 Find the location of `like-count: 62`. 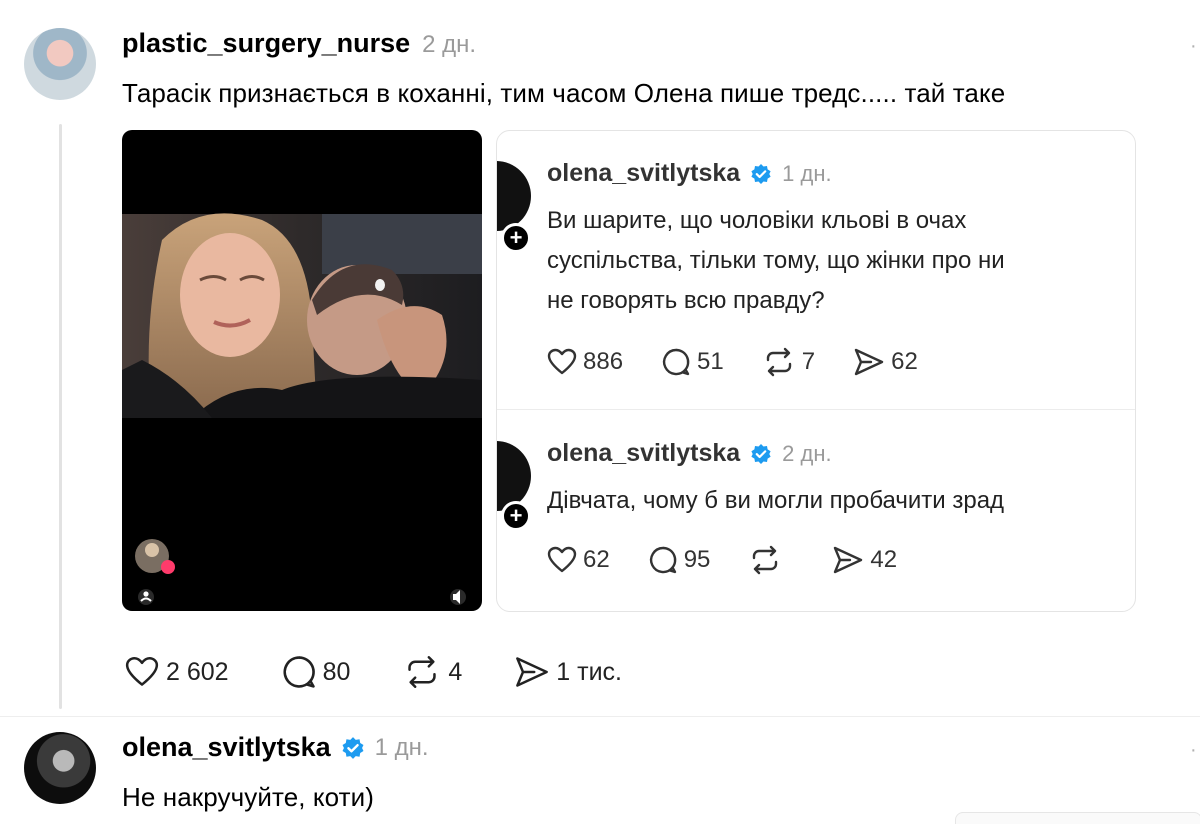

like-count: 62 is located at coordinates (596, 559).